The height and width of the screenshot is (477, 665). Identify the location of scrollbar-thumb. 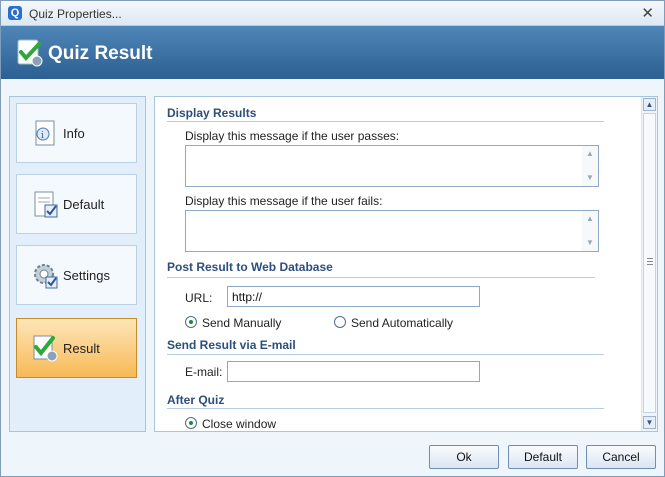
(649, 263).